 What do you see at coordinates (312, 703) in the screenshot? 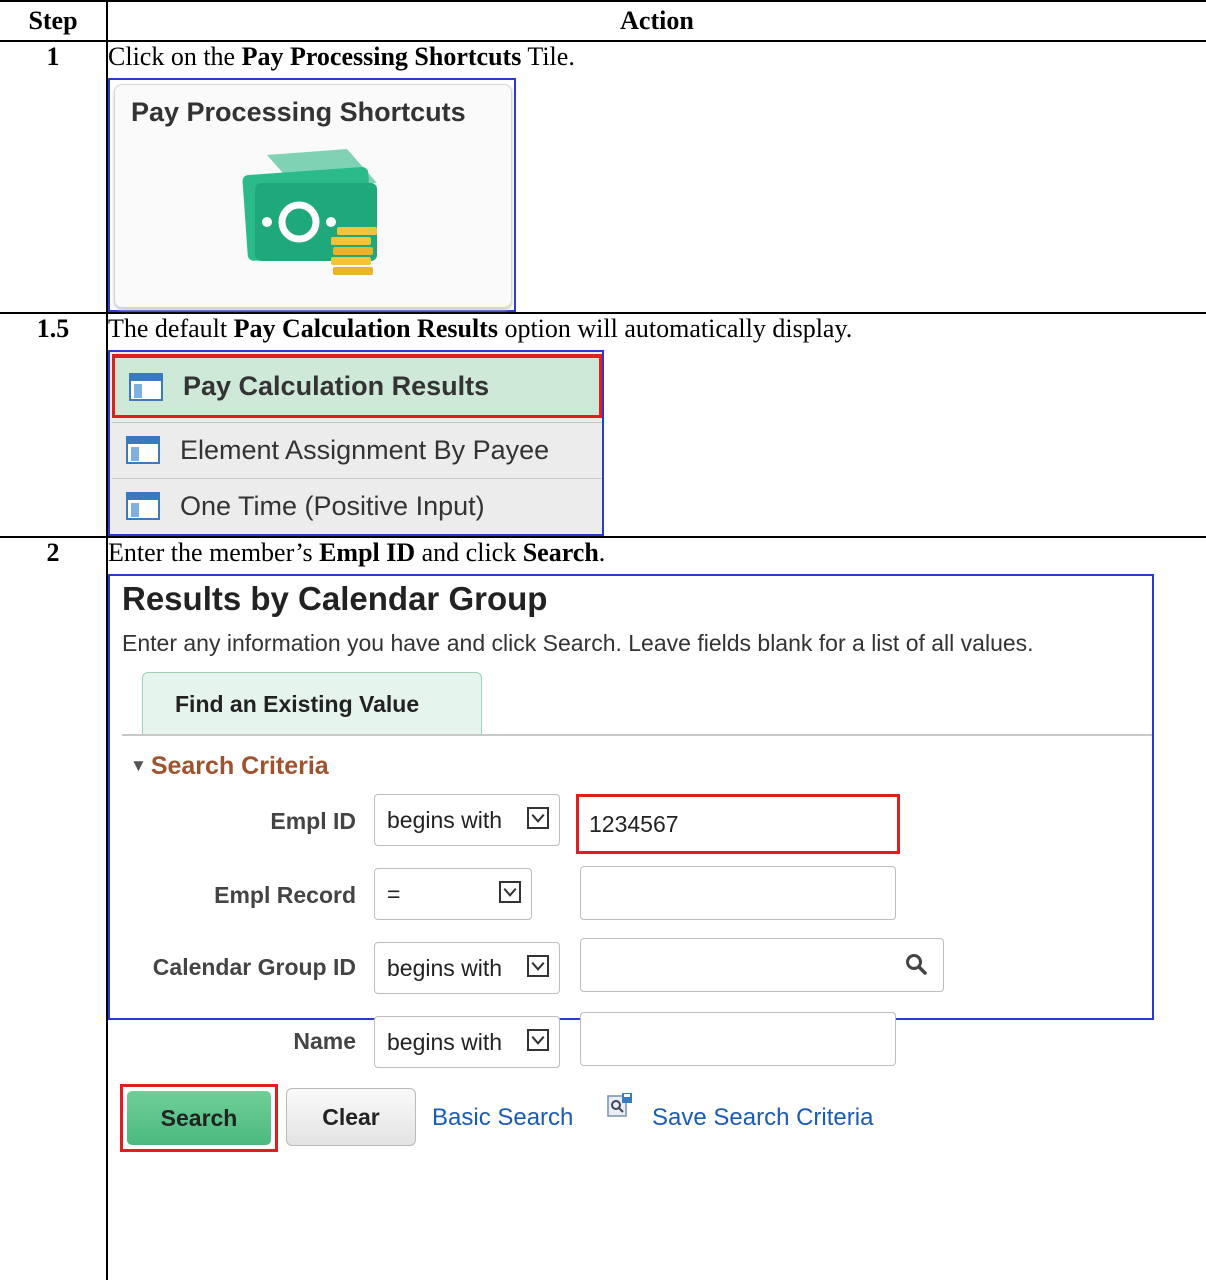
I see `tab-find-existing-value: Find an Existing Value` at bounding box center [312, 703].